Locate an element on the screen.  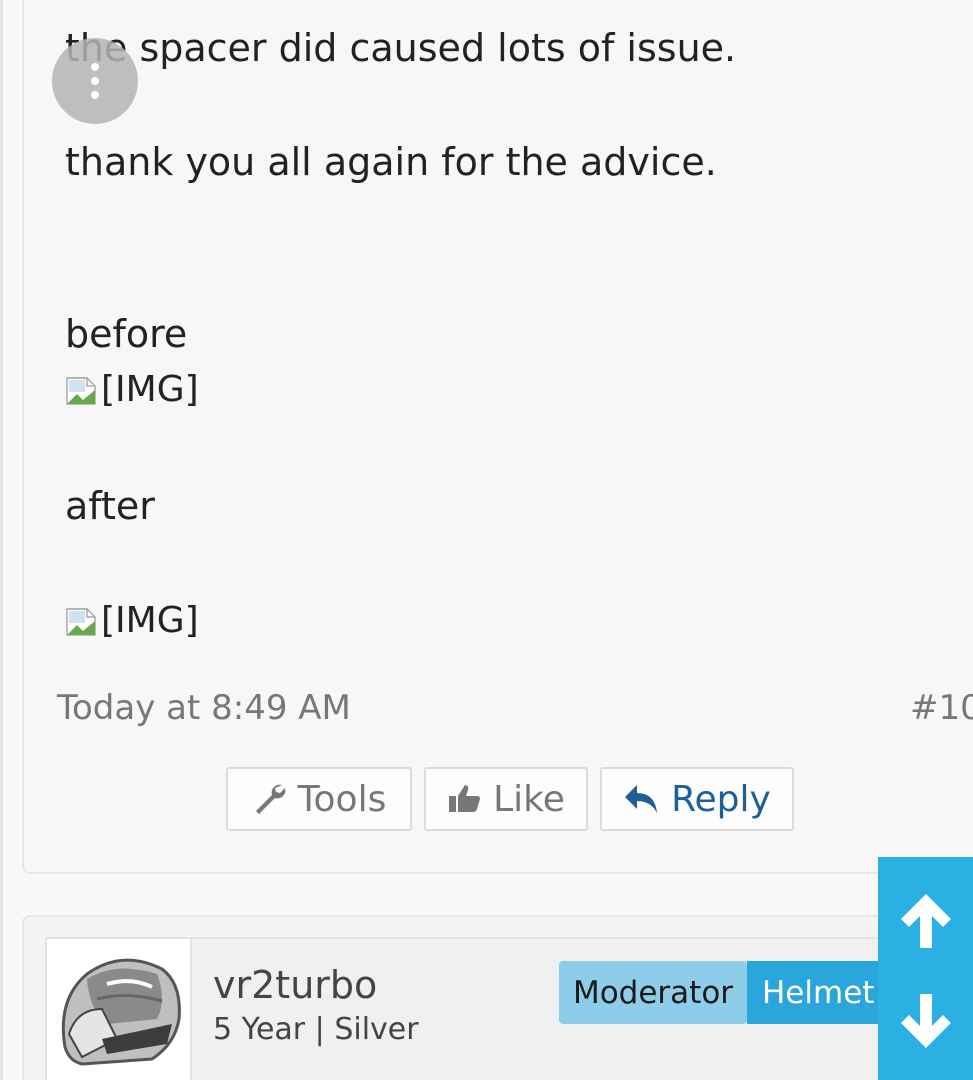
username-link: vr2turbo is located at coordinates (295, 985).